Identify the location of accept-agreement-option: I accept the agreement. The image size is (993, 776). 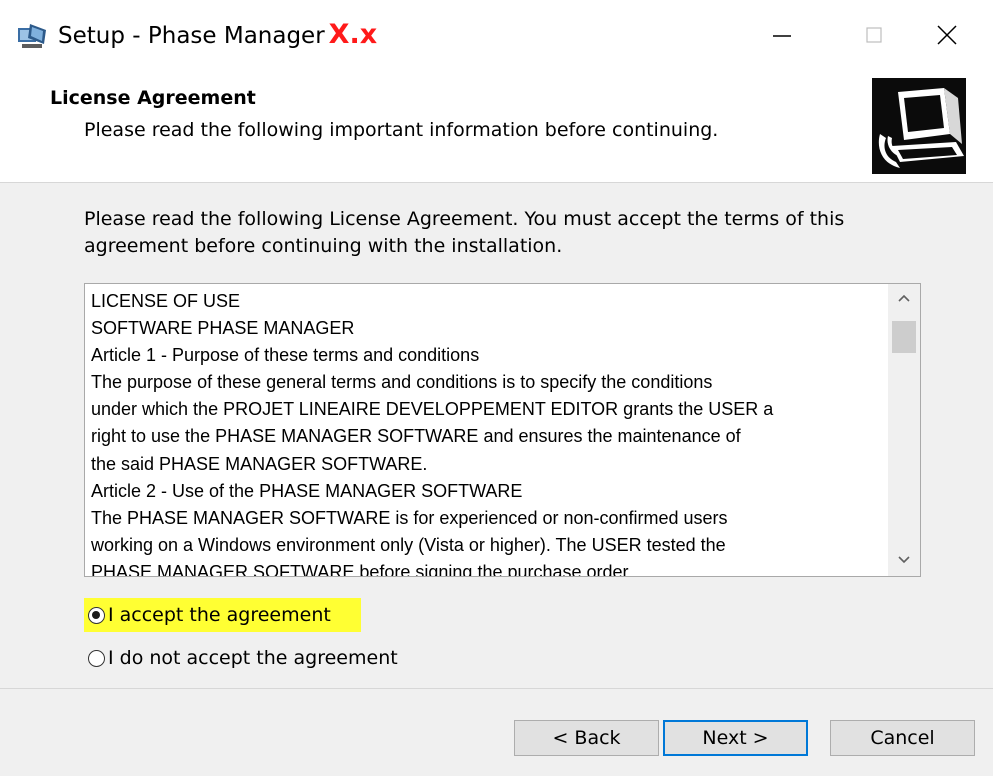
(222, 615).